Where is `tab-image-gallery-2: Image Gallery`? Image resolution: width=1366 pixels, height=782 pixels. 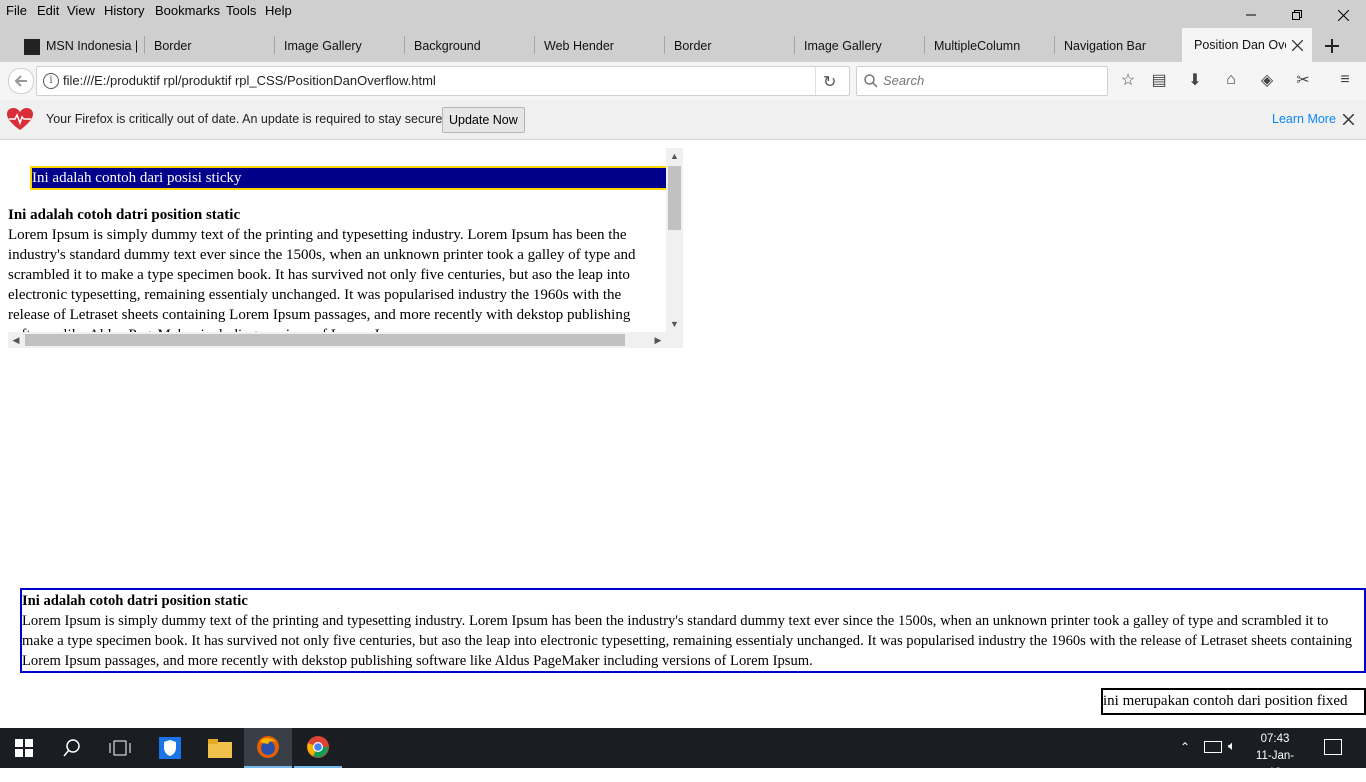
tab-image-gallery-2: Image Gallery is located at coordinates (859, 46).